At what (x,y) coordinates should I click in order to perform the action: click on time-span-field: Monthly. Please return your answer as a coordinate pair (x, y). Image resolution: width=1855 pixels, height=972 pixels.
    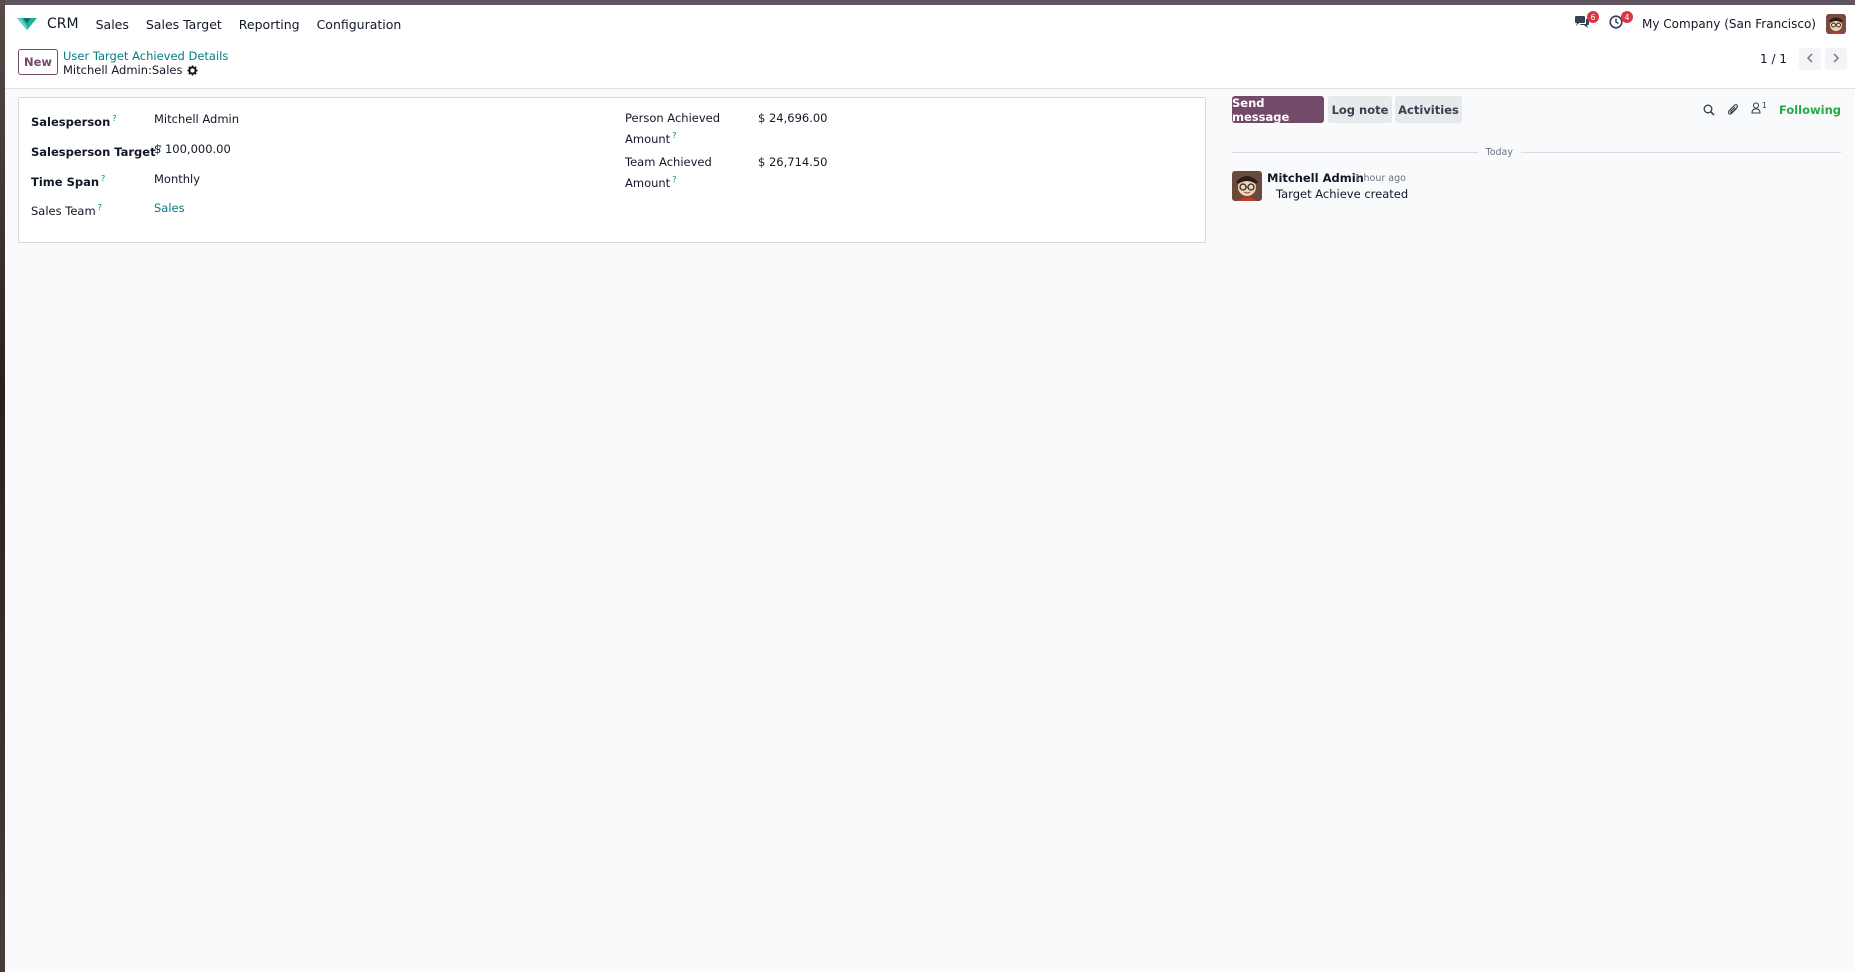
    Looking at the image, I should click on (177, 179).